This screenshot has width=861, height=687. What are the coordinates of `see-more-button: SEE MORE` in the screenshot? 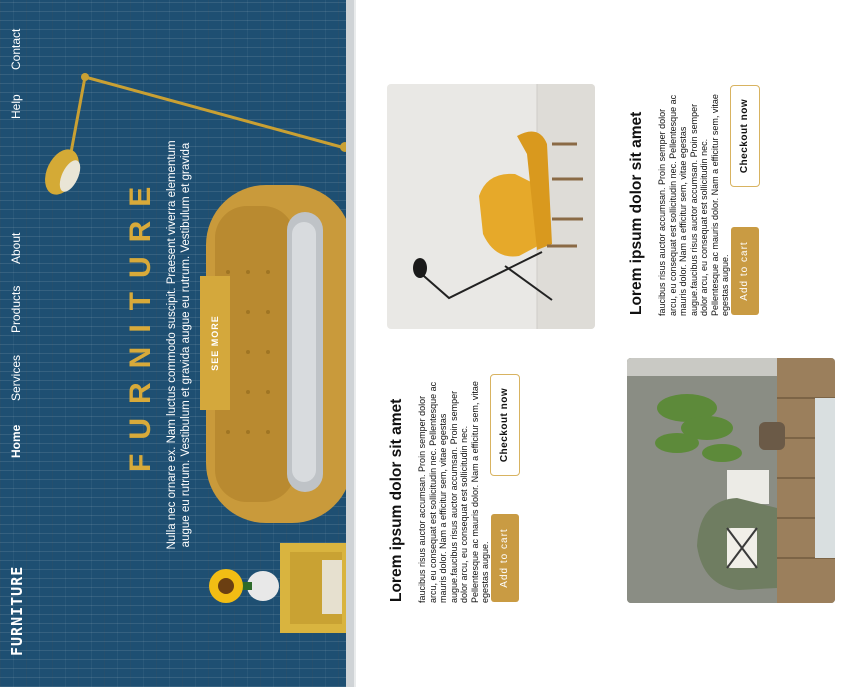 It's located at (215, 343).